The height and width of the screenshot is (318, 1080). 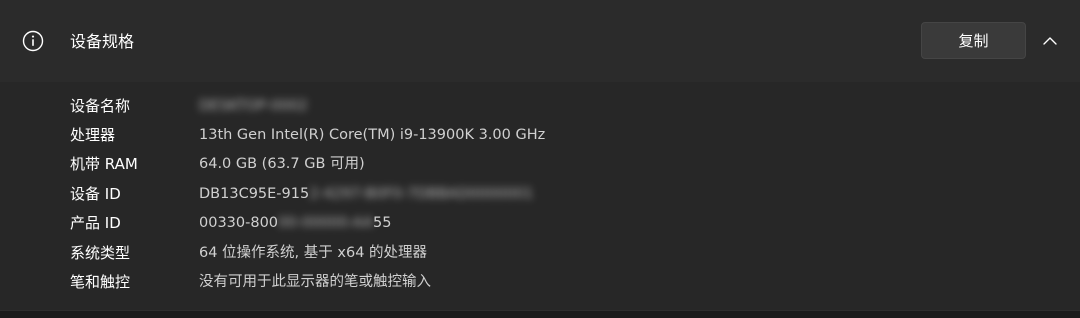 I want to click on spec-row-system-type: 系统类型 64 位操作系统, 基于 x64 的处理器, so click(x=540, y=253).